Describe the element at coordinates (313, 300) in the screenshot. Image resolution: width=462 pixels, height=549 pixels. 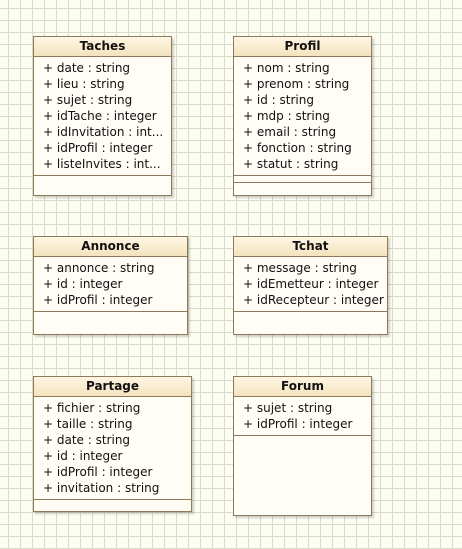
I see `attribute: + idRecepteur : integer` at that location.